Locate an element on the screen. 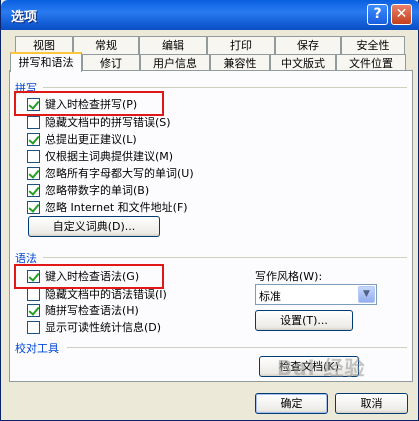  tab-spelling-grammar: 拼写和语法 is located at coordinates (46, 62).